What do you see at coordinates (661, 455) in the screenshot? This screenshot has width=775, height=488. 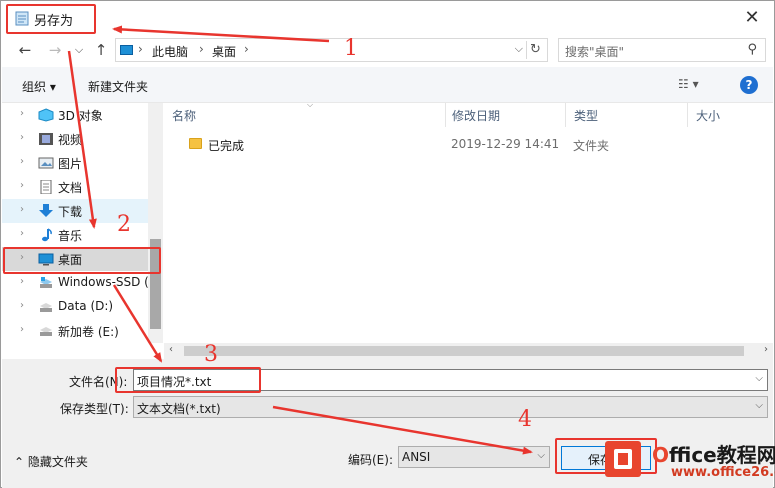 I see `watermark-title-prefix: O` at bounding box center [661, 455].